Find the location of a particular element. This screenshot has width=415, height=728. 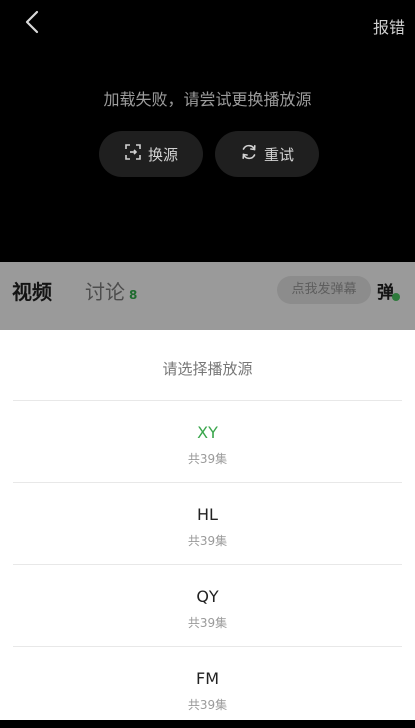

player-actions: 换源 重试 is located at coordinates (209, 154).